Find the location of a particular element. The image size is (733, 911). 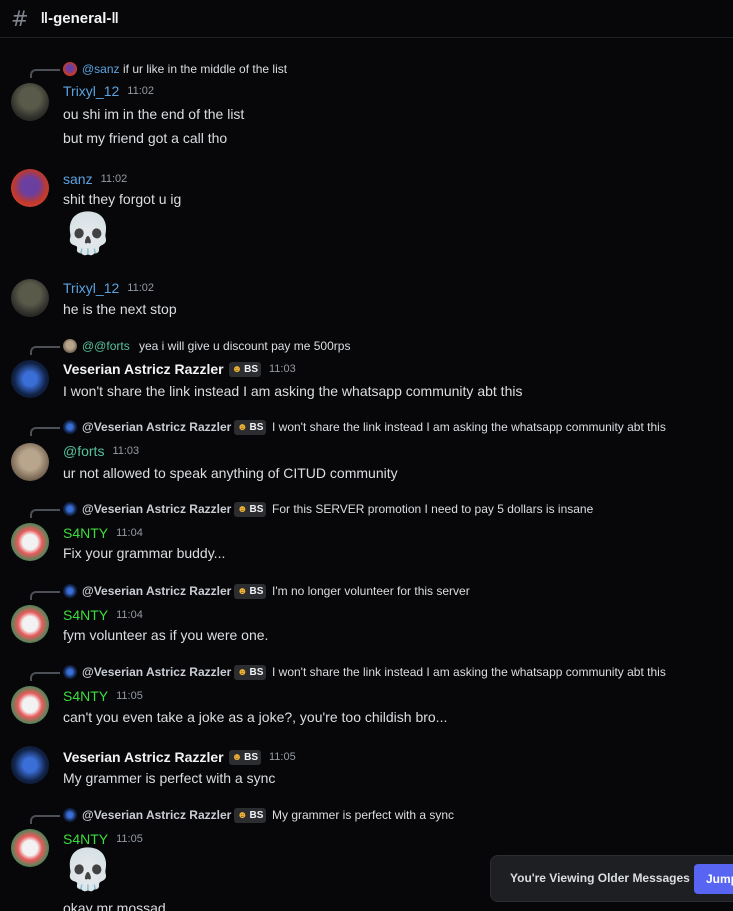

hashtag-icon: # is located at coordinates (20, 18).